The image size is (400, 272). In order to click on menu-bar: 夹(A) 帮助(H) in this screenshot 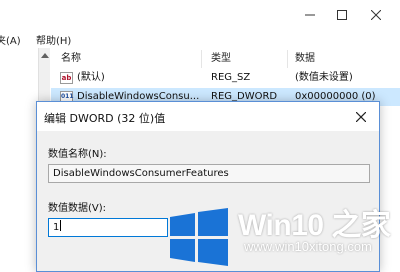, I will do `click(200, 39)`.